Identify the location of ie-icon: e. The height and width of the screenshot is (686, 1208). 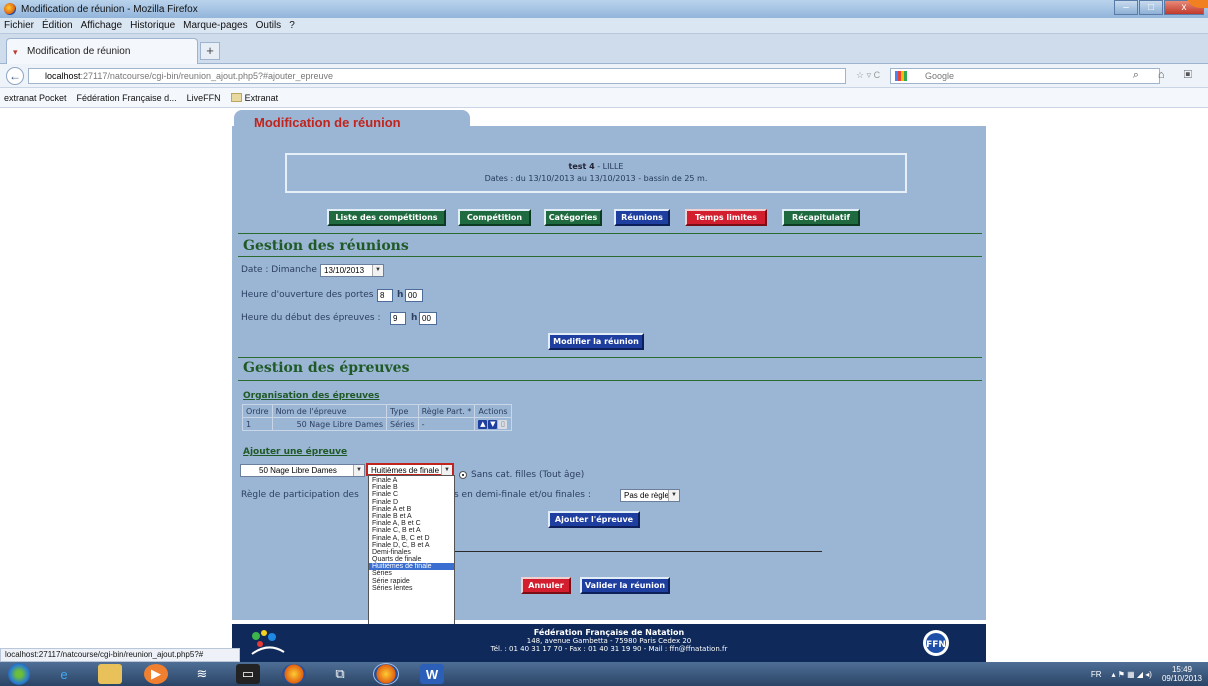
(64, 674).